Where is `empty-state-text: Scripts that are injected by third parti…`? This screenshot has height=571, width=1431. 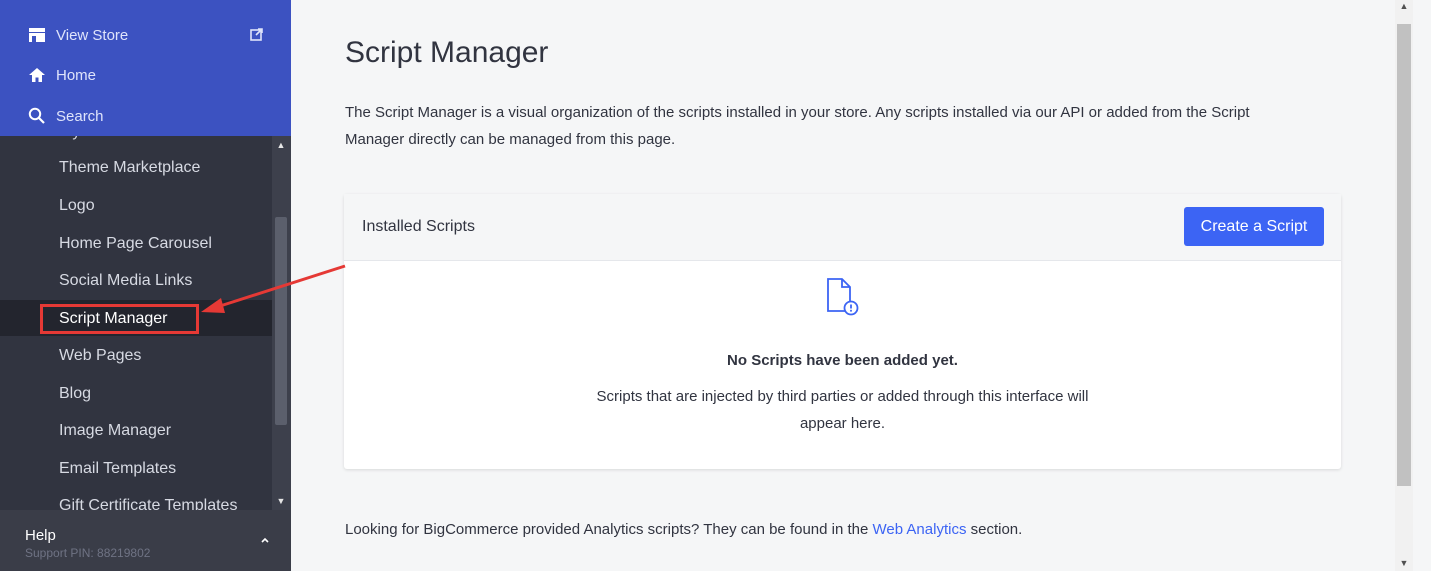
empty-state-text: Scripts that are injected by third parti… is located at coordinates (842, 410).